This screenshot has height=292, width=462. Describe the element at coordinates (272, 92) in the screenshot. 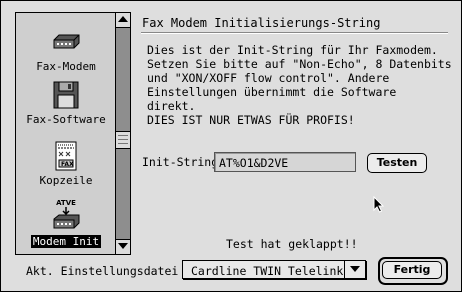

I see `description-line: Einstellungen übernimmt die Software` at that location.